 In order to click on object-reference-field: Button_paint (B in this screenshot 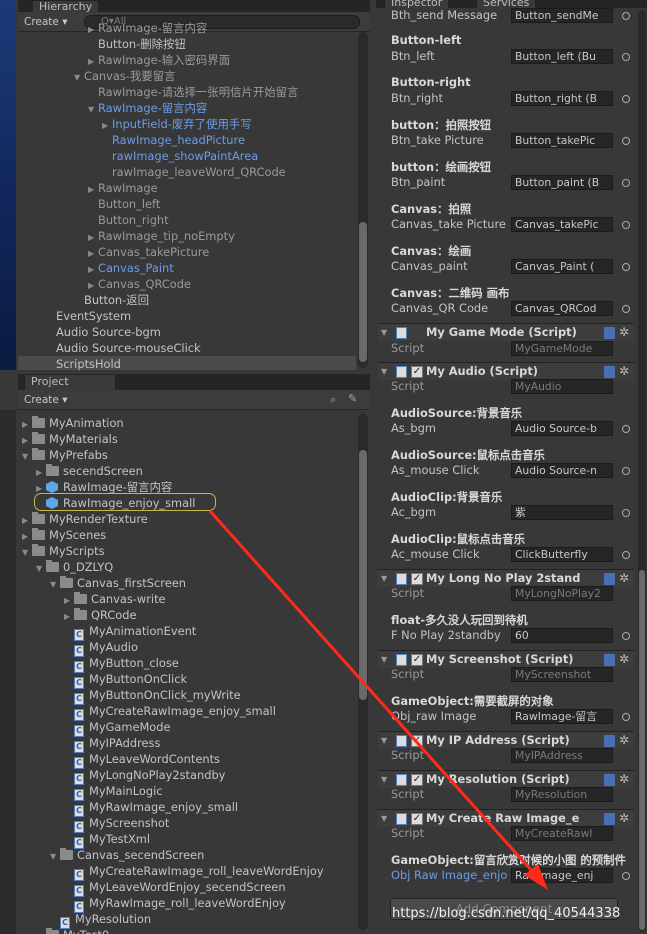, I will do `click(562, 182)`.